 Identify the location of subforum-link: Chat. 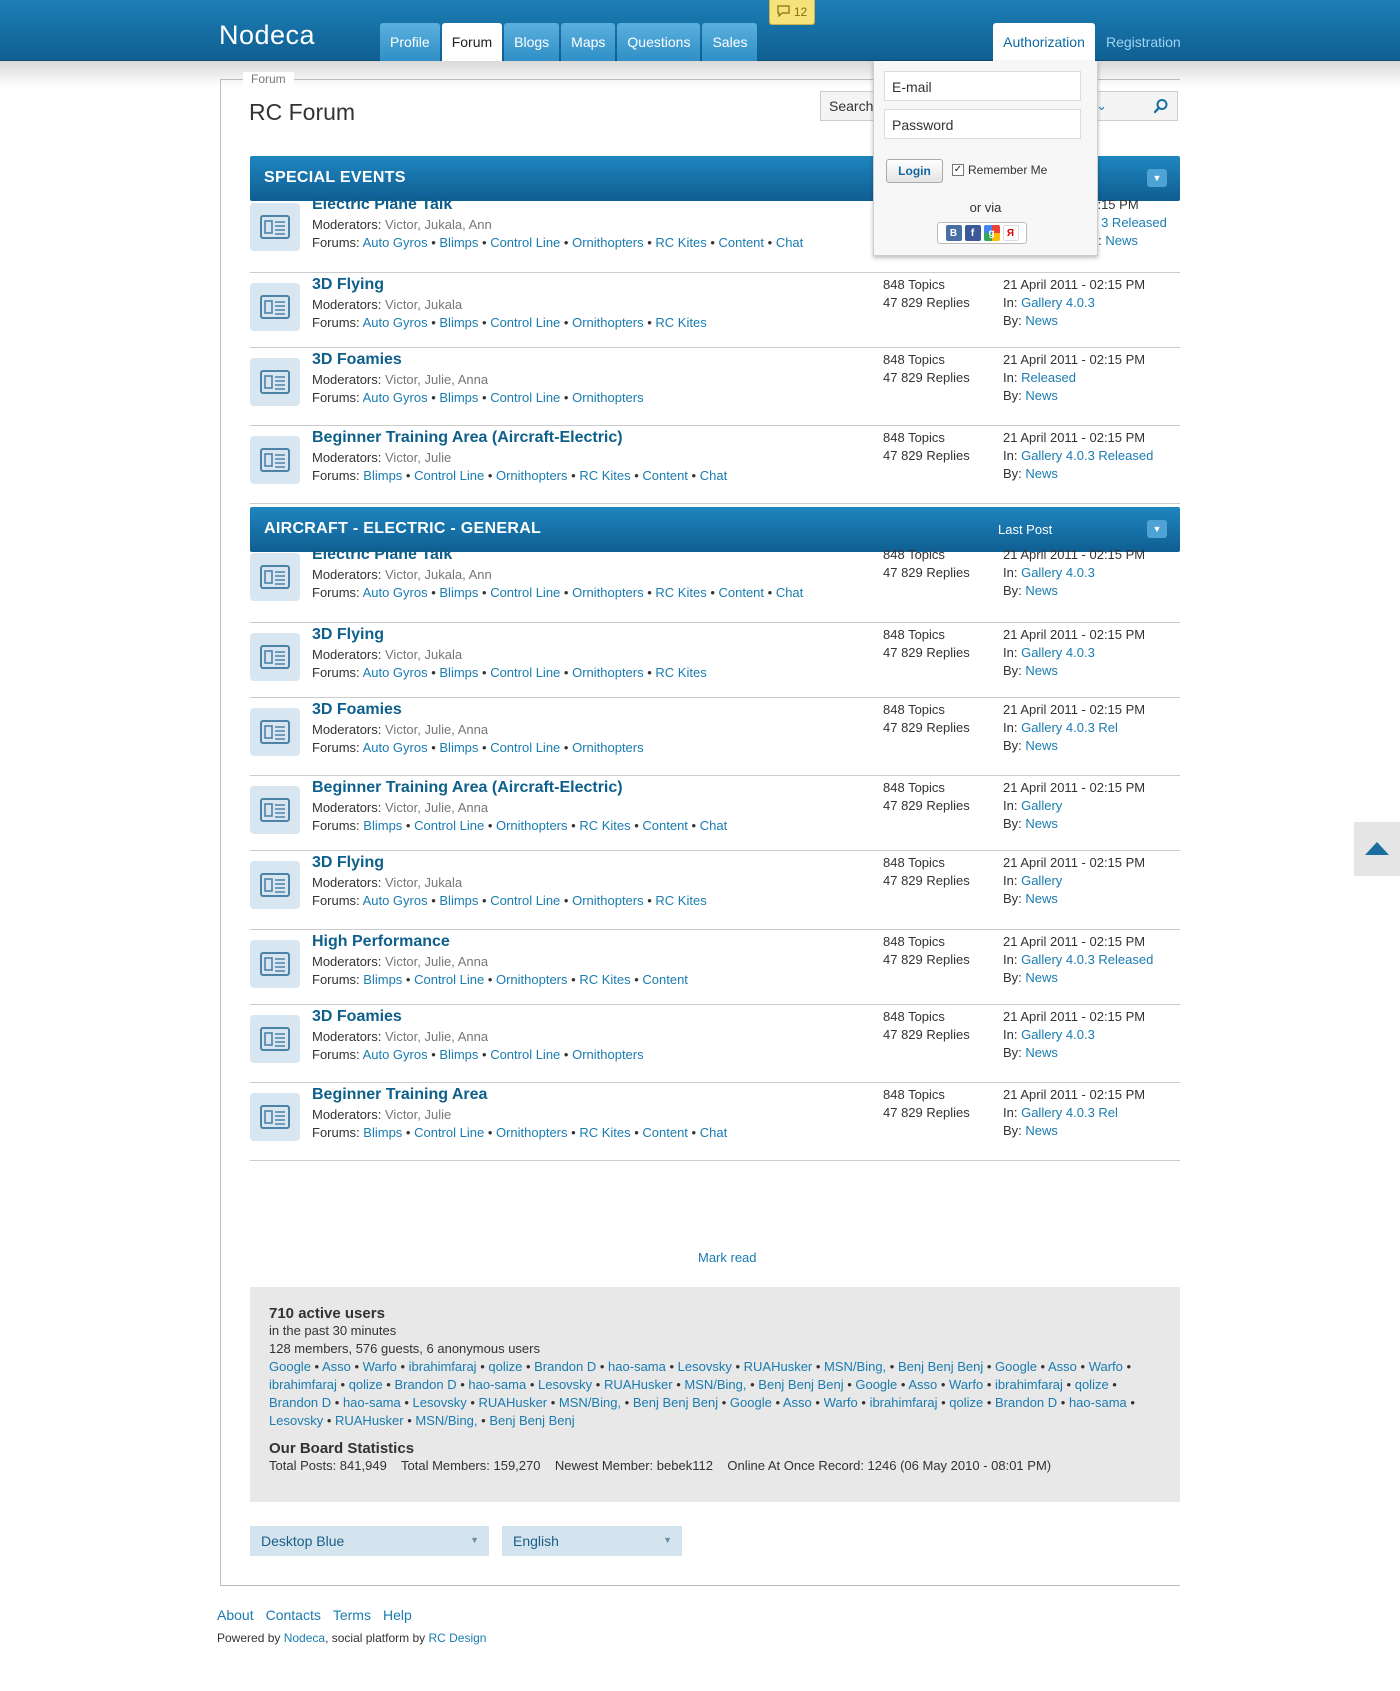
(713, 825).